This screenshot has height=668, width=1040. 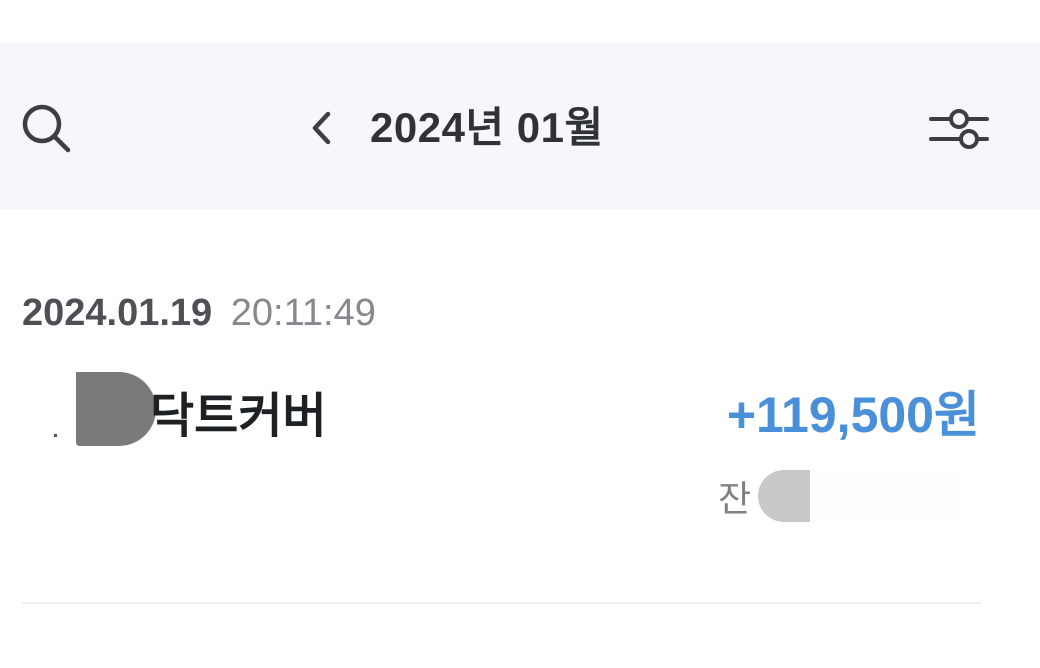 What do you see at coordinates (784, 496) in the screenshot?
I see `redacted-balance-block` at bounding box center [784, 496].